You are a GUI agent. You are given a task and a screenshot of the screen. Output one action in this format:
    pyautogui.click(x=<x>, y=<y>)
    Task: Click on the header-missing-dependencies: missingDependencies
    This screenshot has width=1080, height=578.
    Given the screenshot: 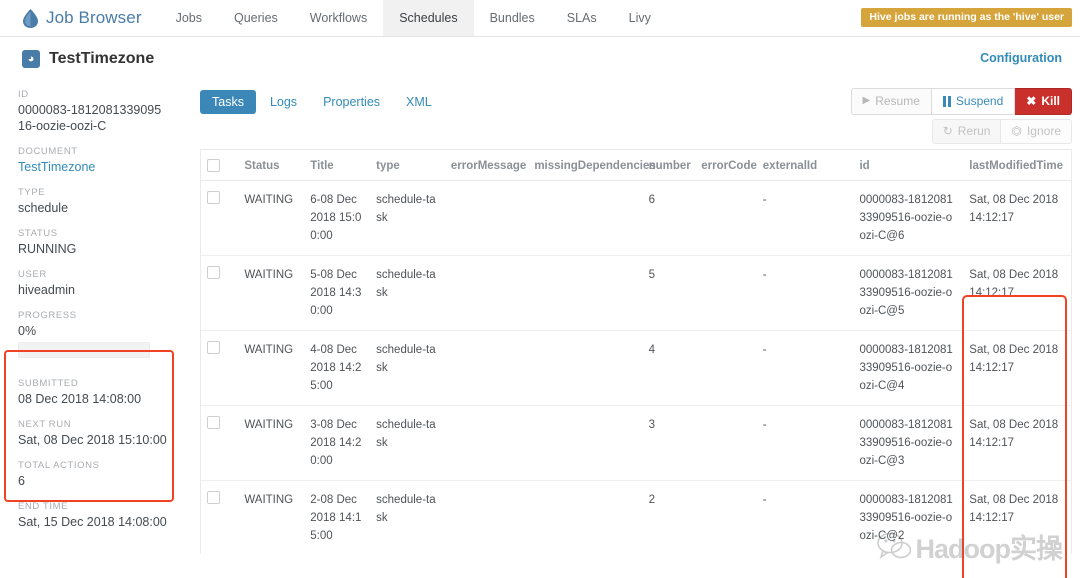 What is the action you would take?
    pyautogui.click(x=592, y=165)
    